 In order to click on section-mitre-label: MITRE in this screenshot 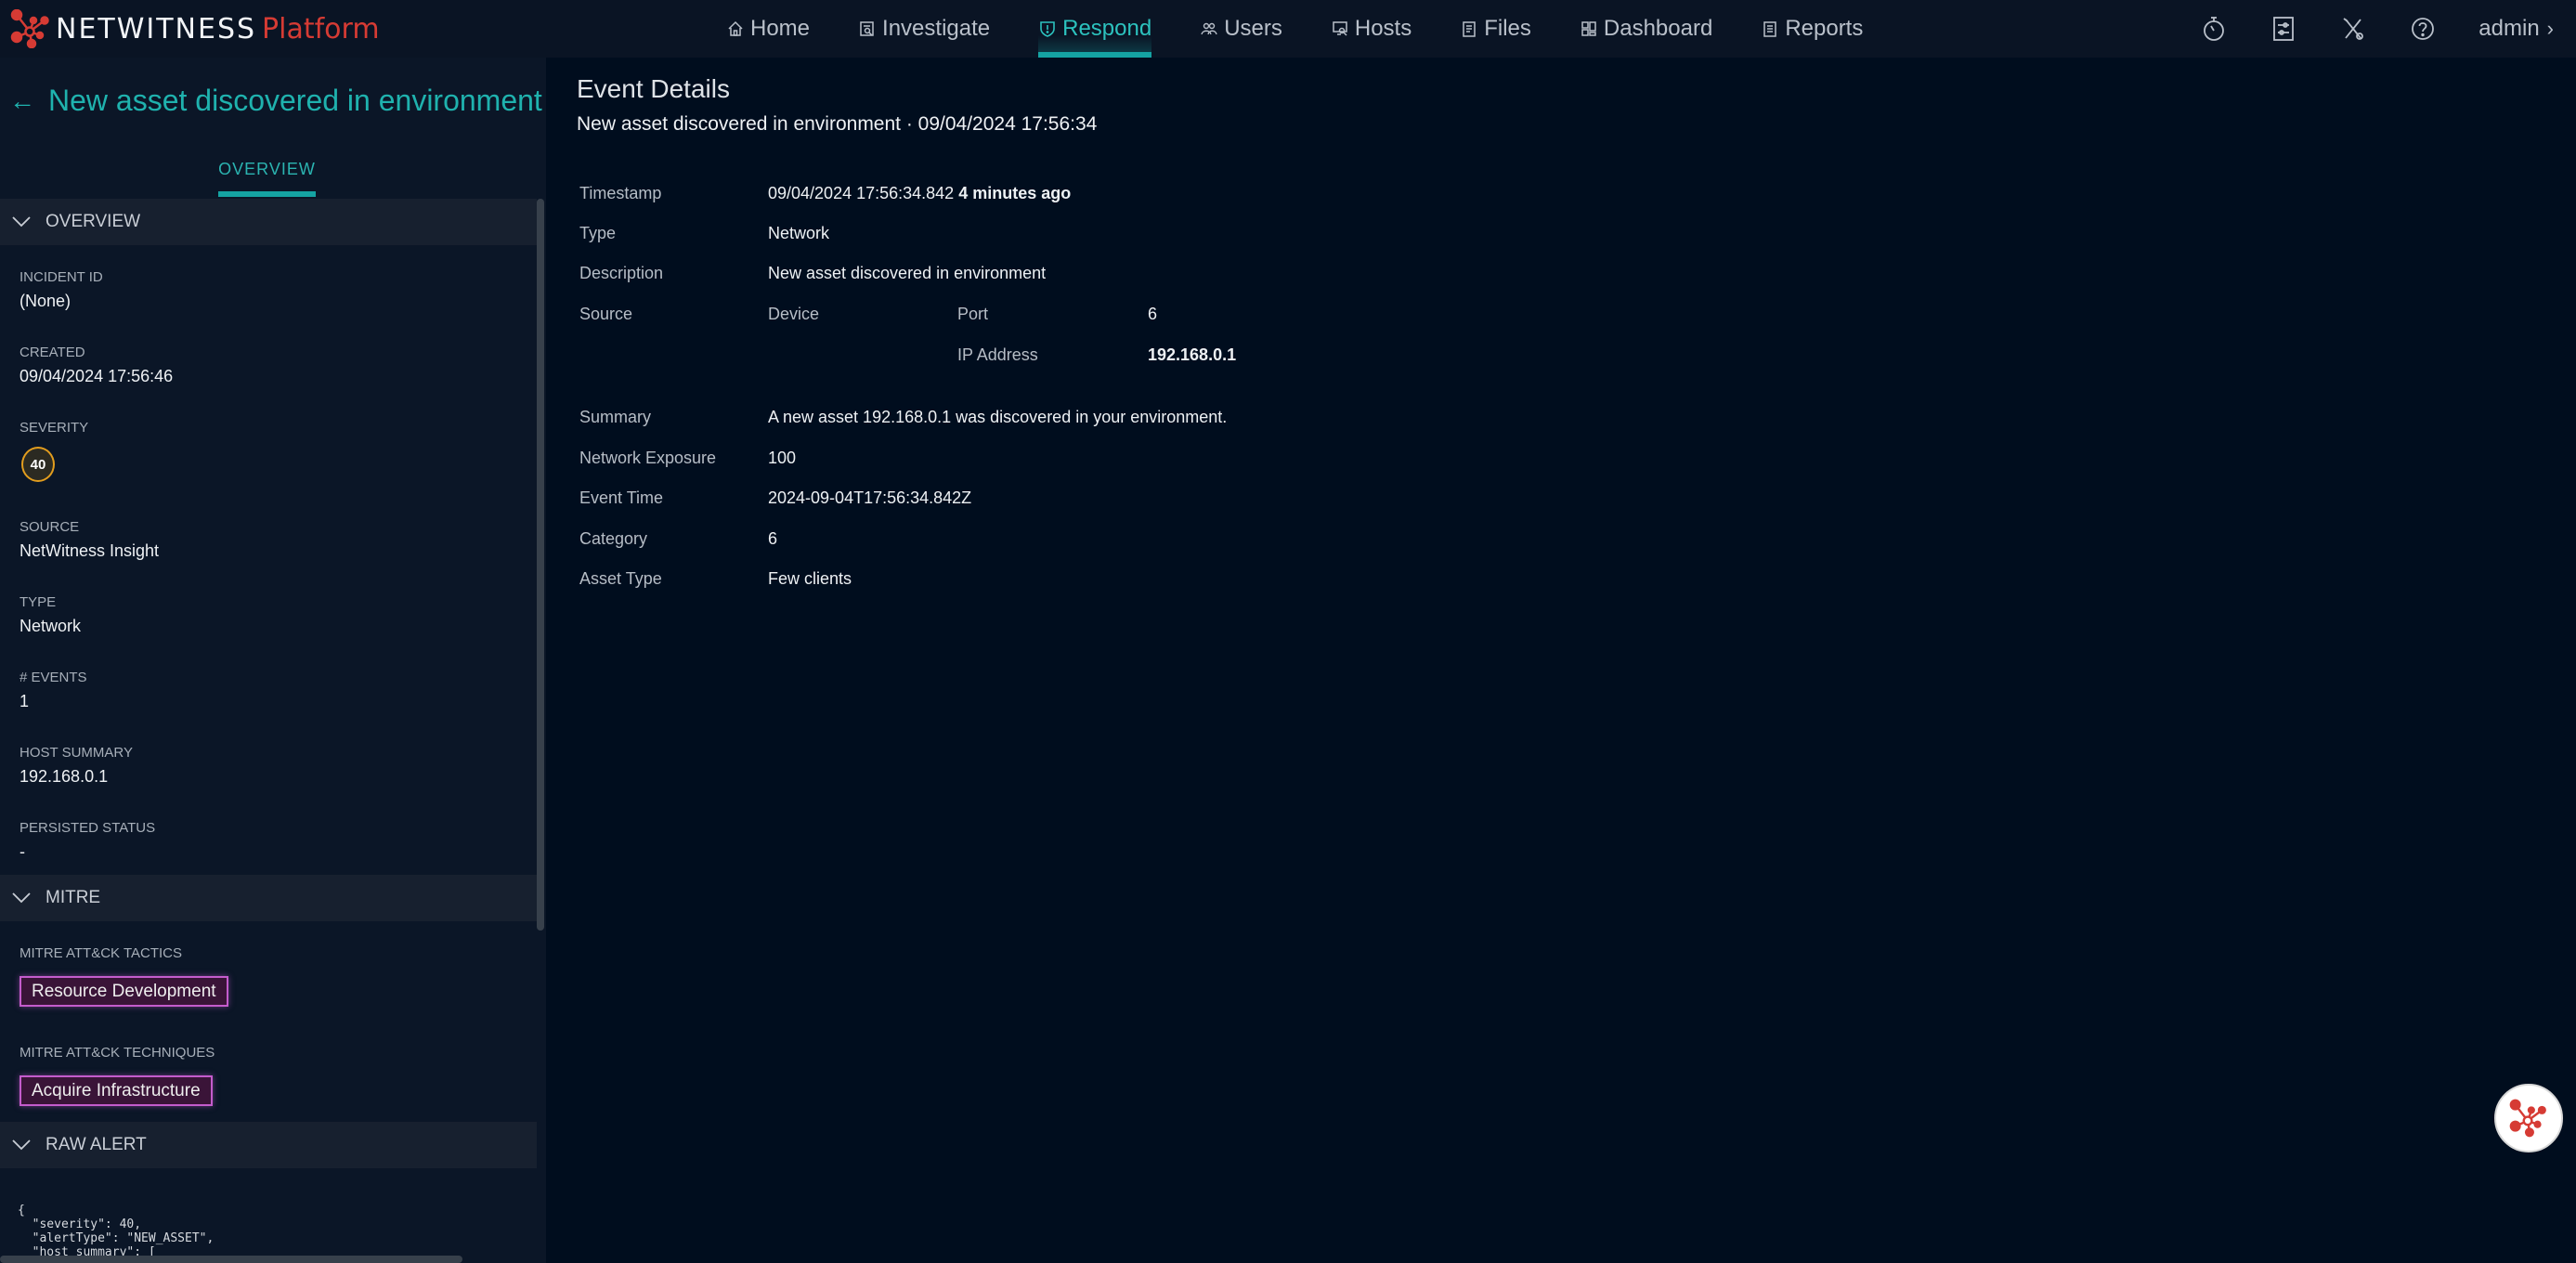, I will do `click(73, 897)`.